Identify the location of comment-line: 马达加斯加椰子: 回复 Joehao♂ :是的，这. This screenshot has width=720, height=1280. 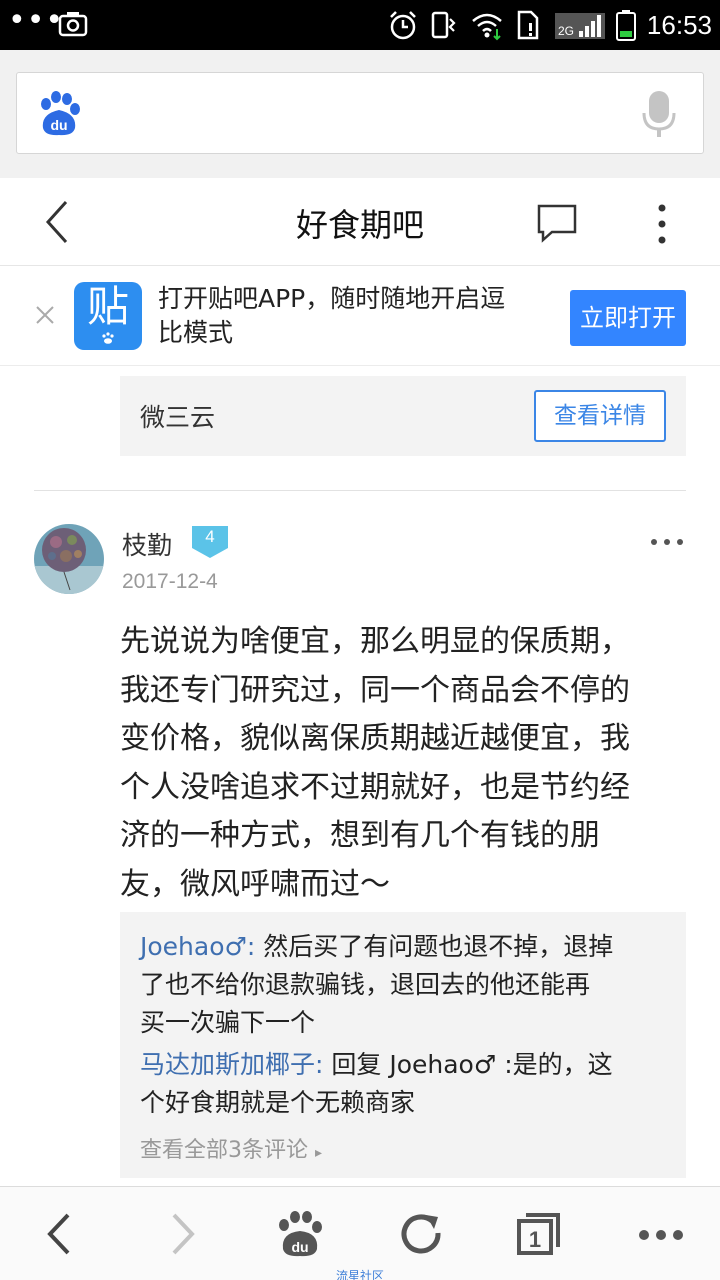
(376, 1065).